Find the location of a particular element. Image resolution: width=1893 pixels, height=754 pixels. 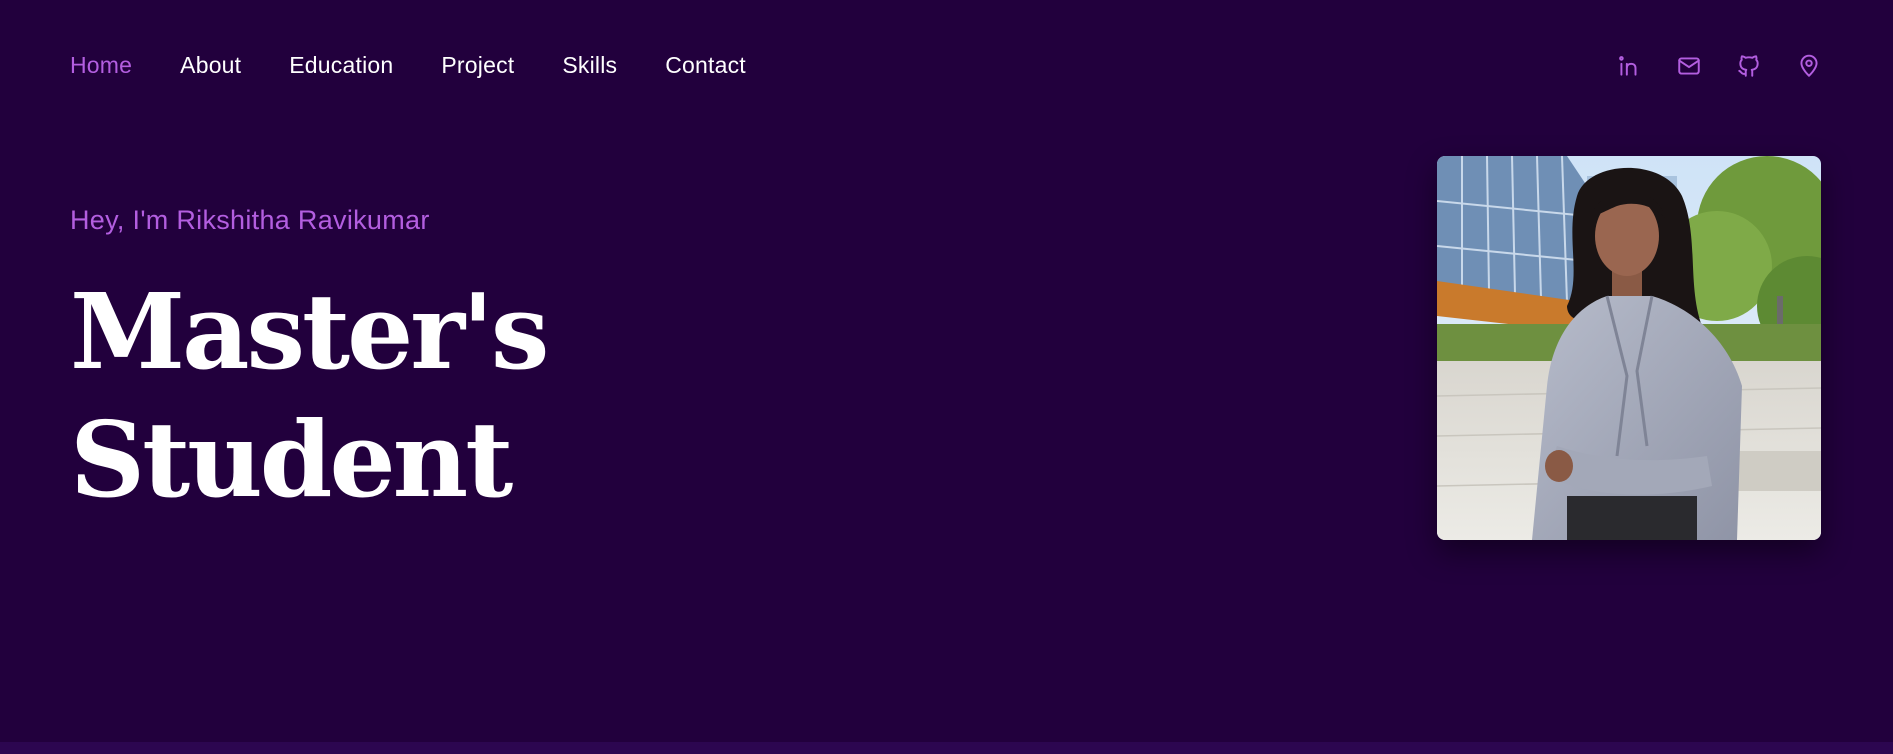

nav-education-link: Education is located at coordinates (341, 65).